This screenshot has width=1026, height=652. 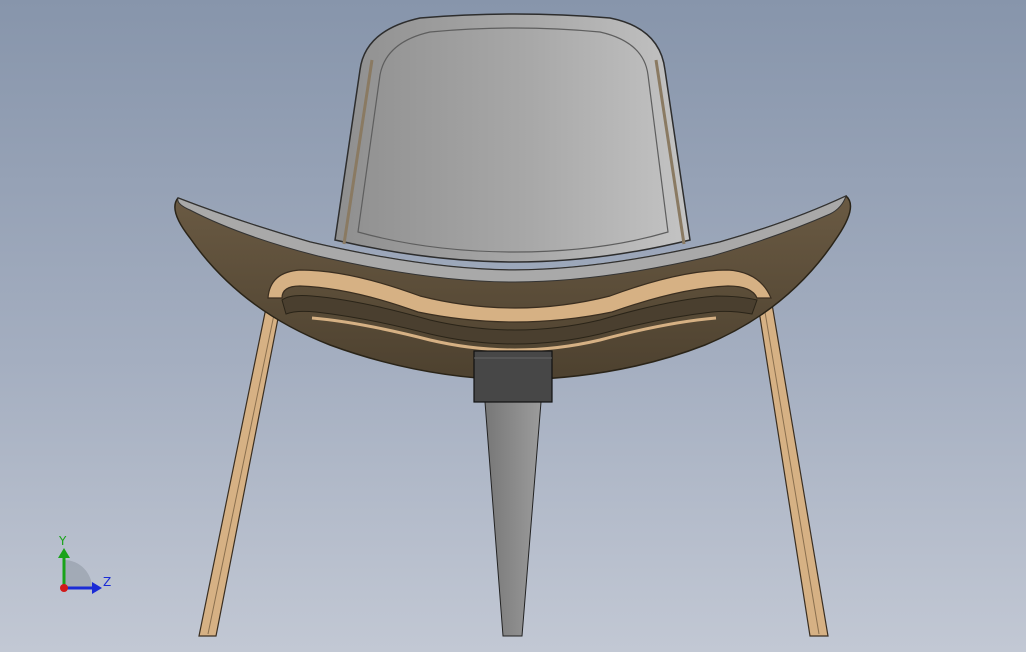 I want to click on left-front-leg, so click(x=240, y=467).